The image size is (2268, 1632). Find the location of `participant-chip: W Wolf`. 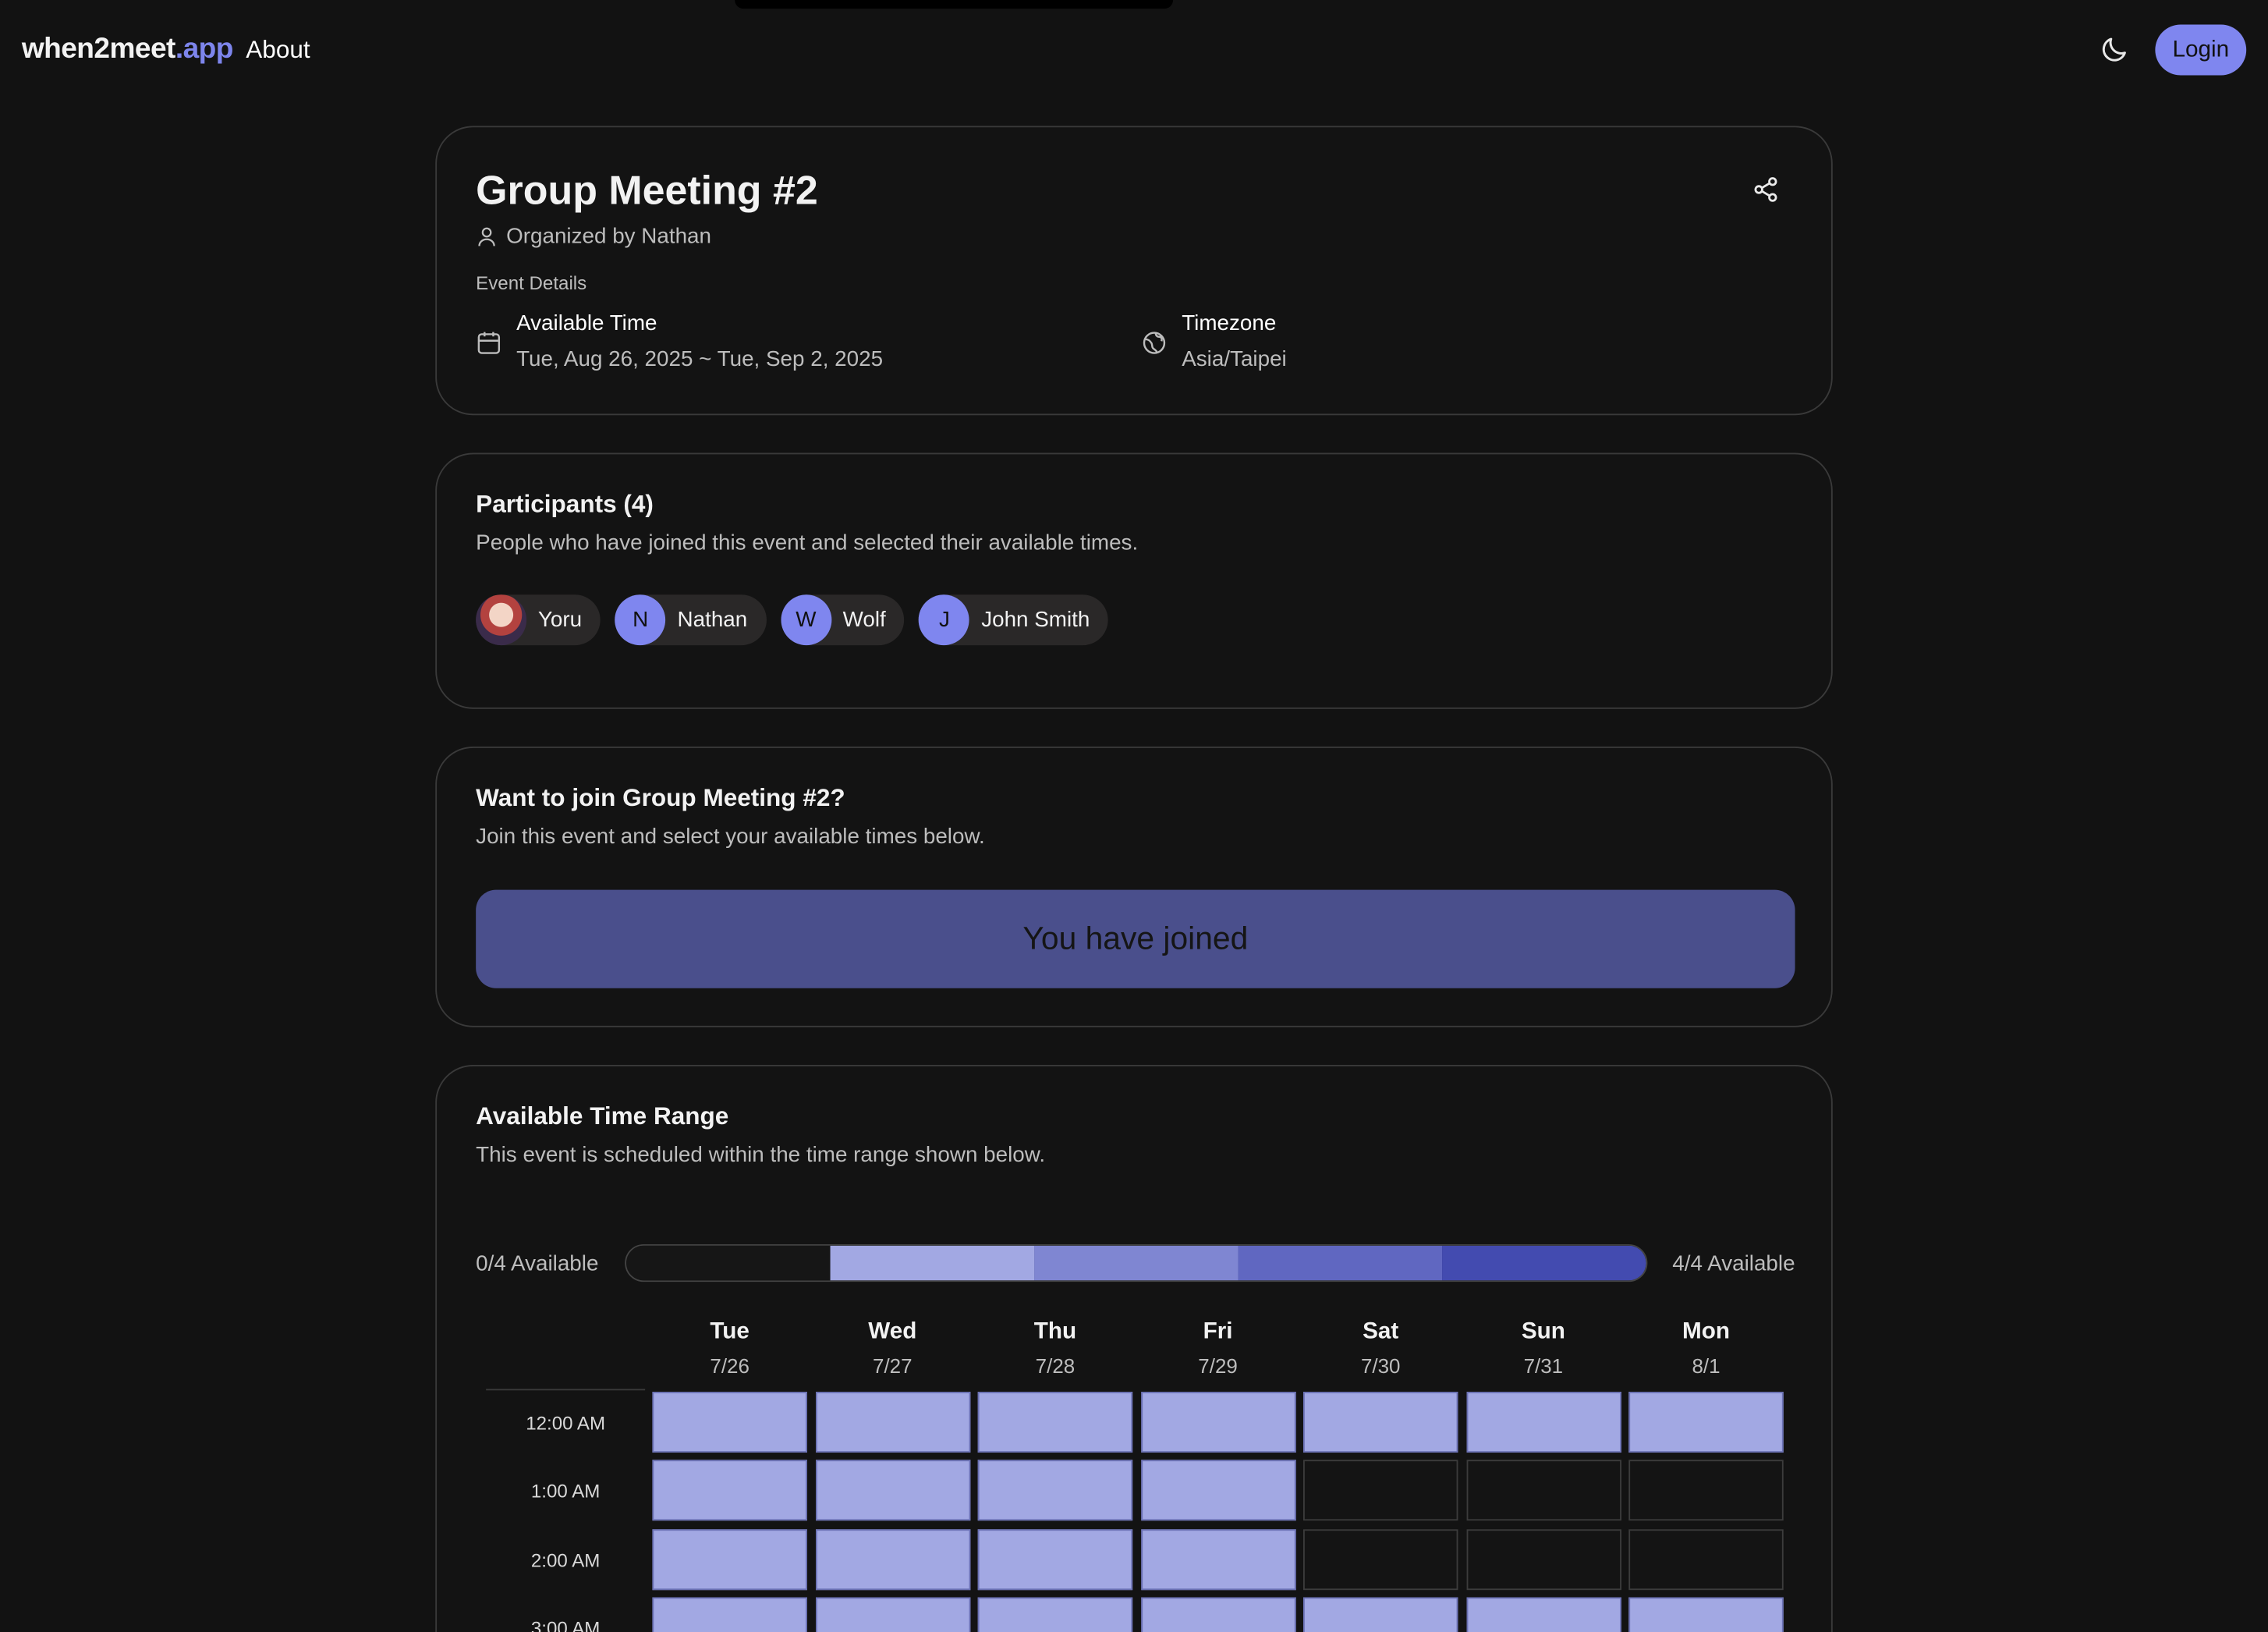

participant-chip: W Wolf is located at coordinates (842, 620).